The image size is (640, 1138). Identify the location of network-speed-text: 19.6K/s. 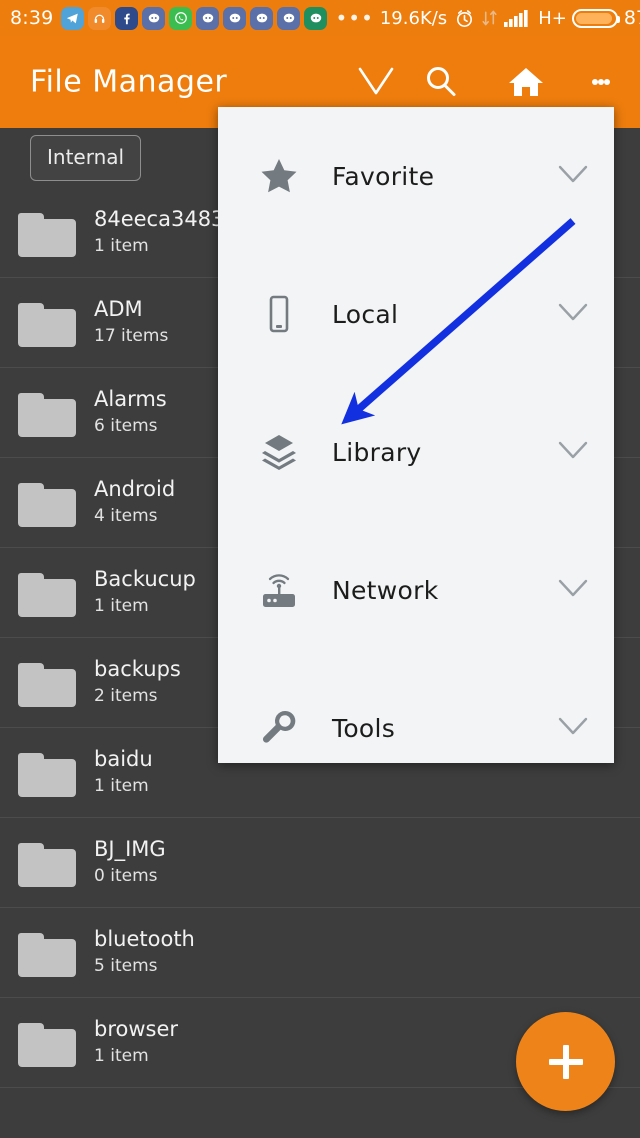
(413, 18).